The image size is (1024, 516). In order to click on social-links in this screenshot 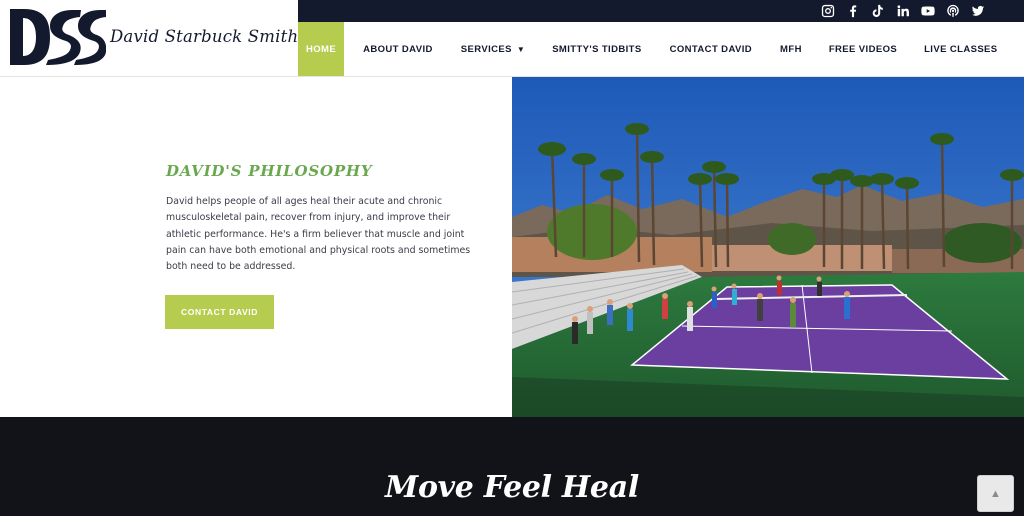, I will do `click(902, 10)`.